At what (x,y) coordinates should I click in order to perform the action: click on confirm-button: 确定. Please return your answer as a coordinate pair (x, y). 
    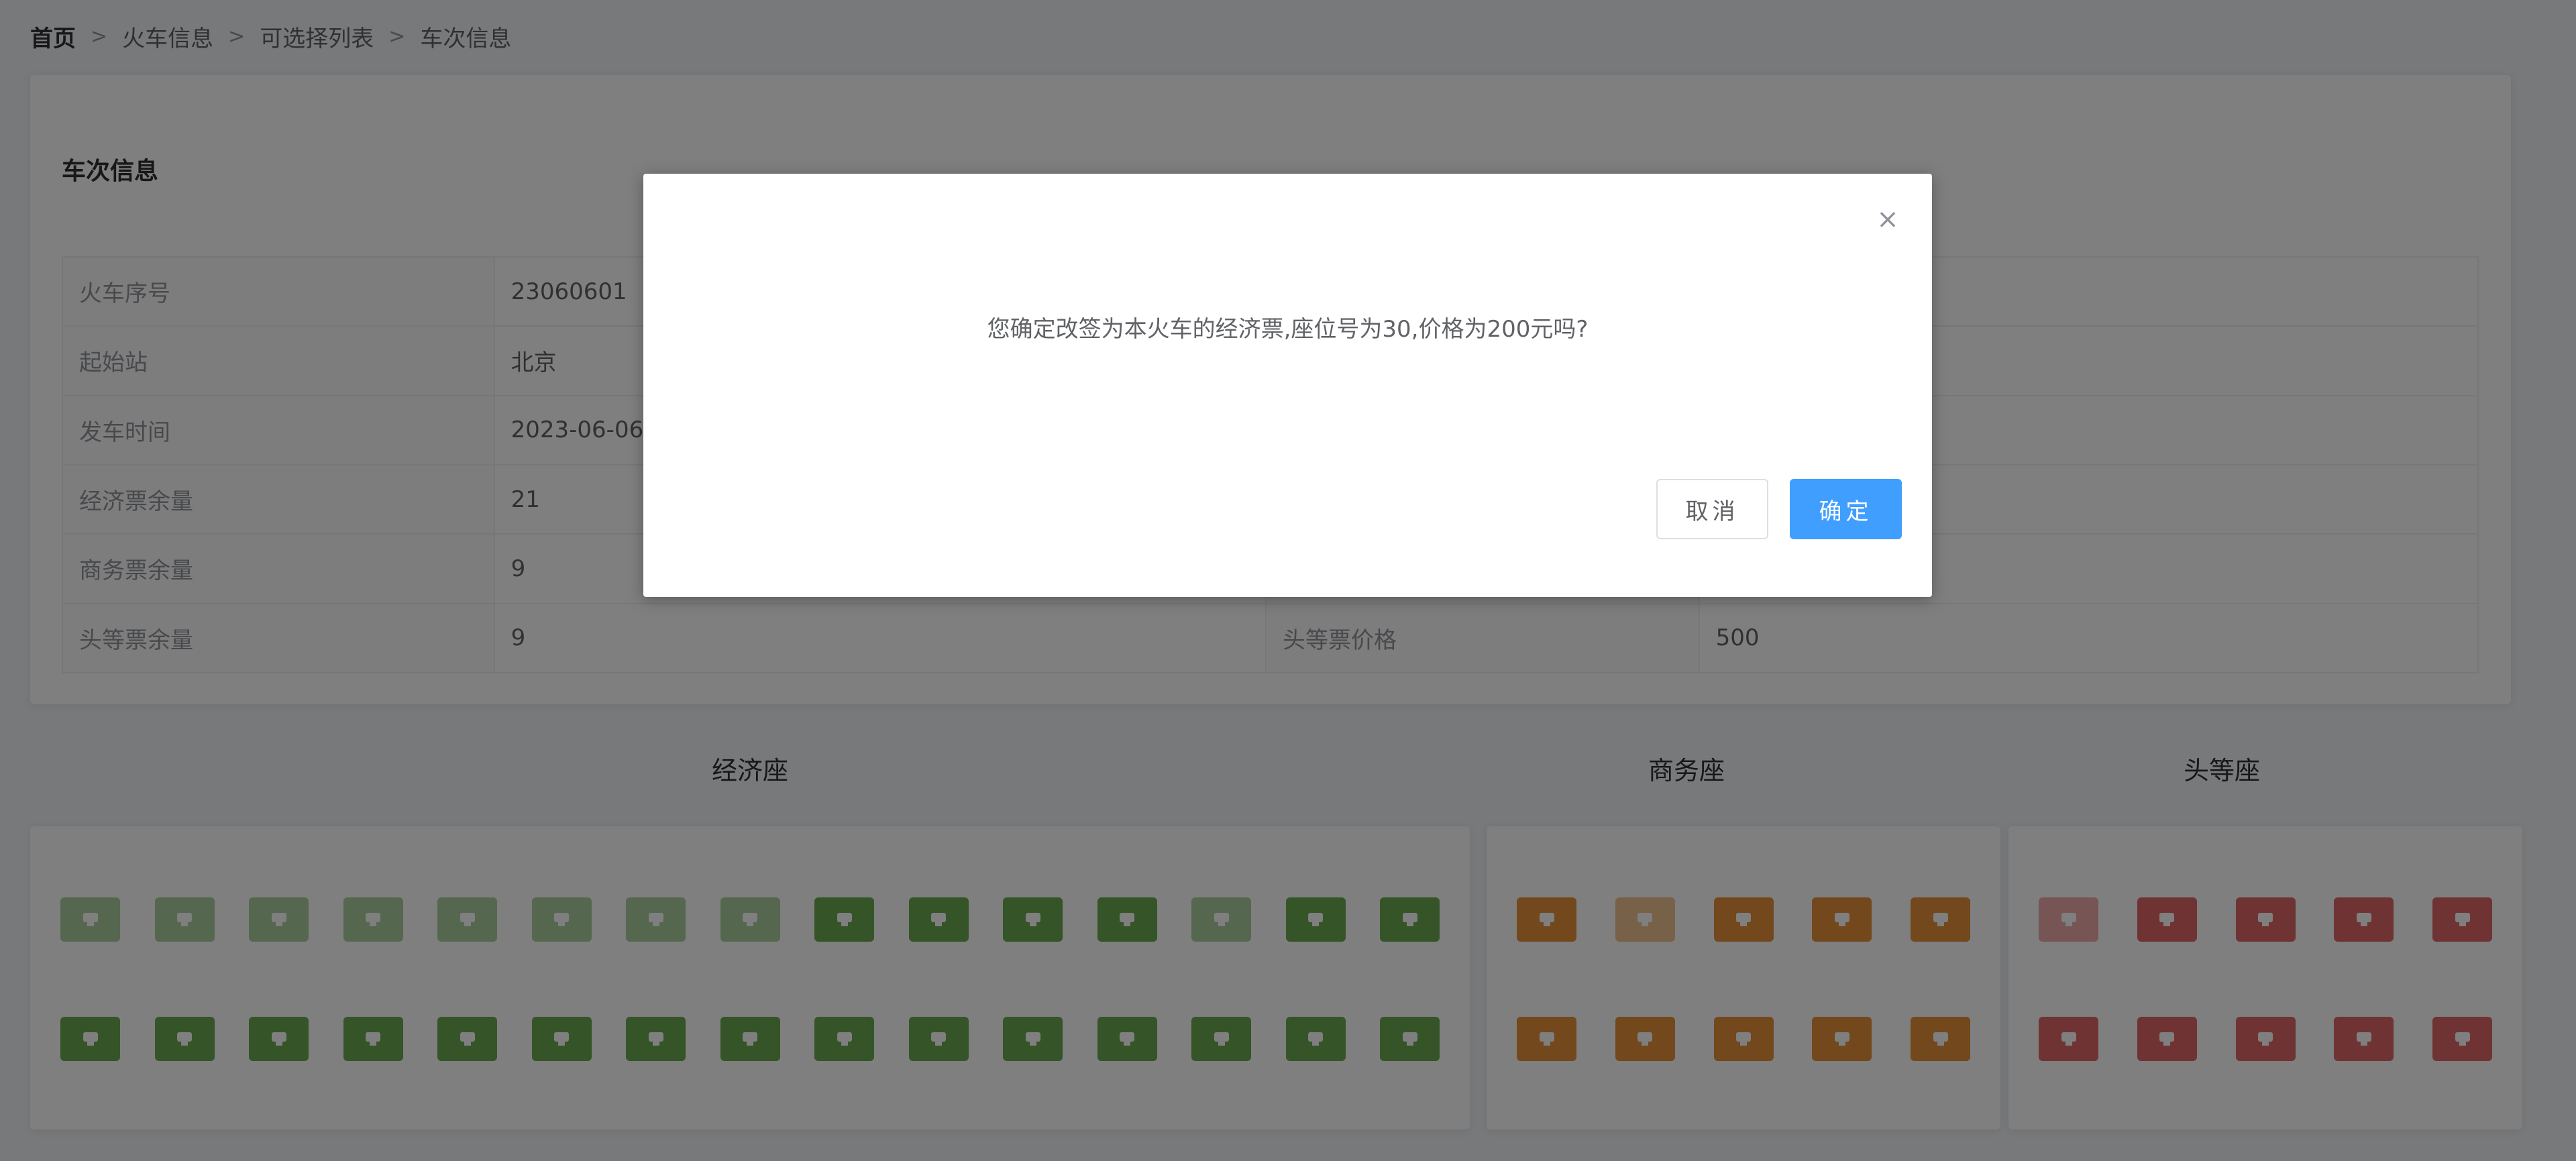
    Looking at the image, I should click on (1846, 509).